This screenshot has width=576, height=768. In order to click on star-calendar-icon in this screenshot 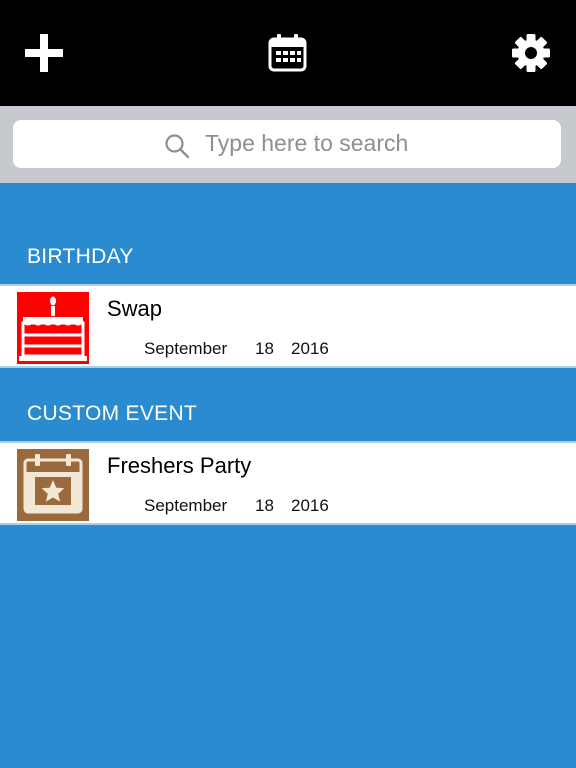, I will do `click(53, 485)`.